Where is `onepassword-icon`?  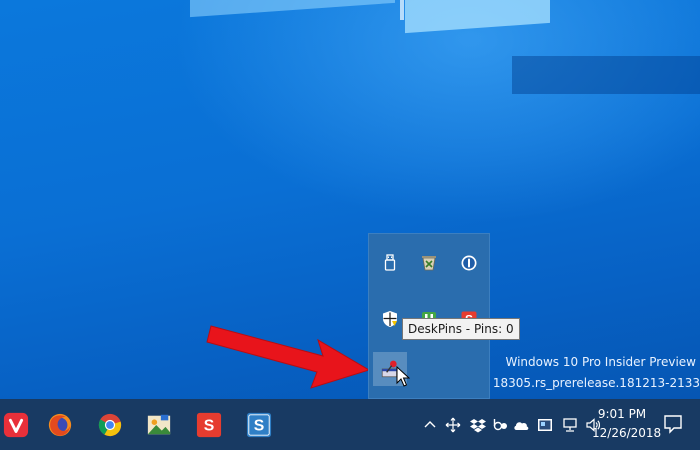
onepassword-icon is located at coordinates (469, 263).